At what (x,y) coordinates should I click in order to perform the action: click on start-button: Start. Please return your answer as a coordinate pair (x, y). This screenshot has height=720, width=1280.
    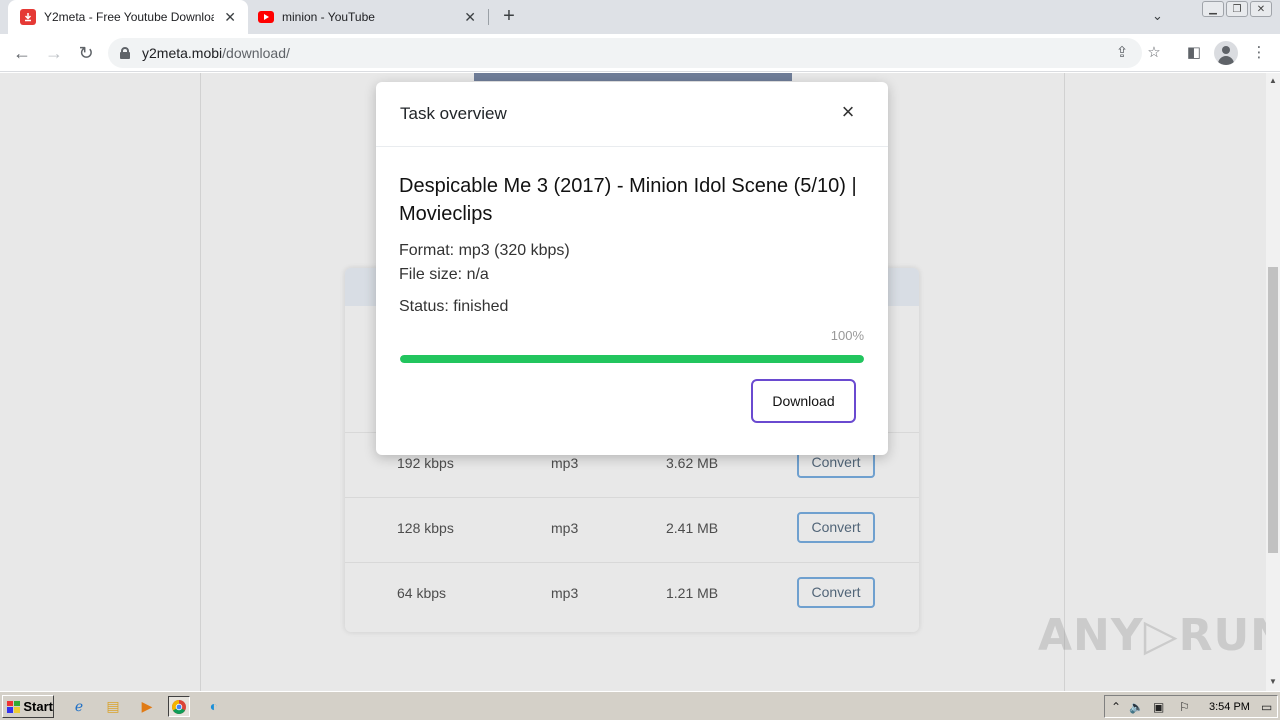
    Looking at the image, I should click on (28, 706).